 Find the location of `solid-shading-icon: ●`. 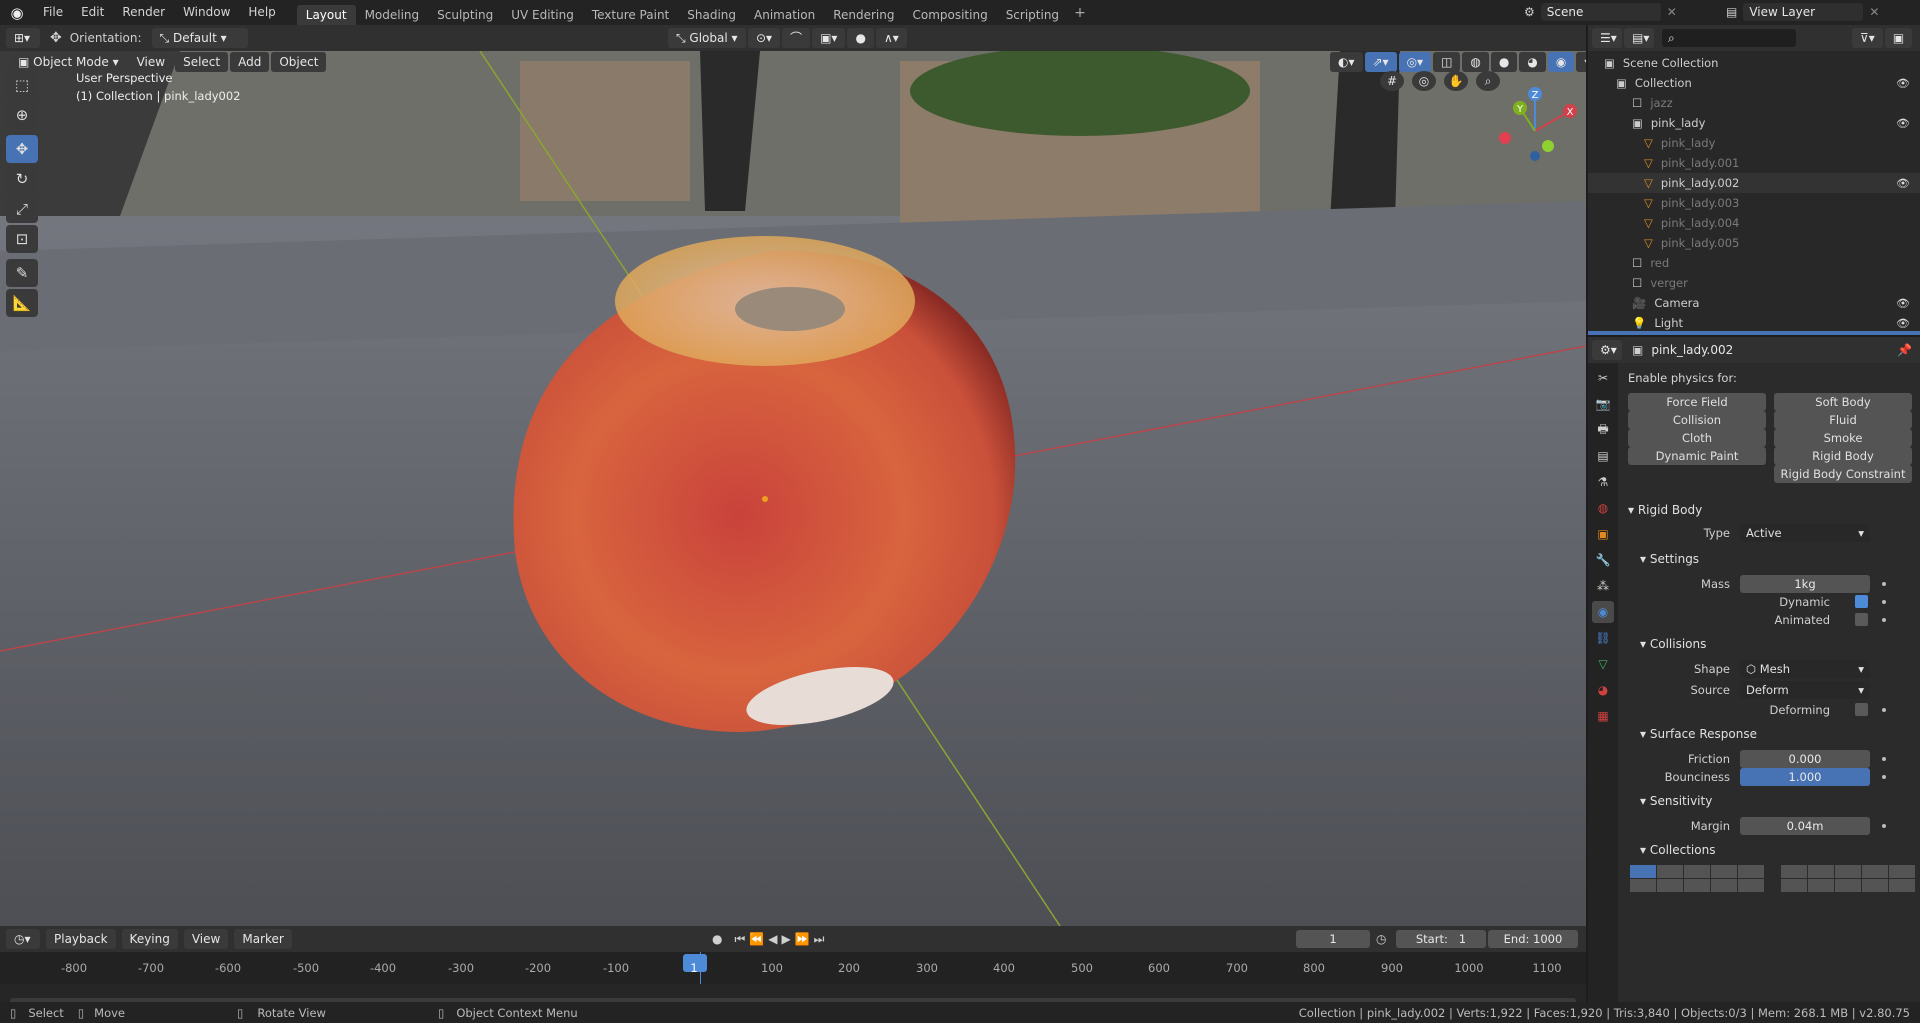

solid-shading-icon: ● is located at coordinates (1504, 62).